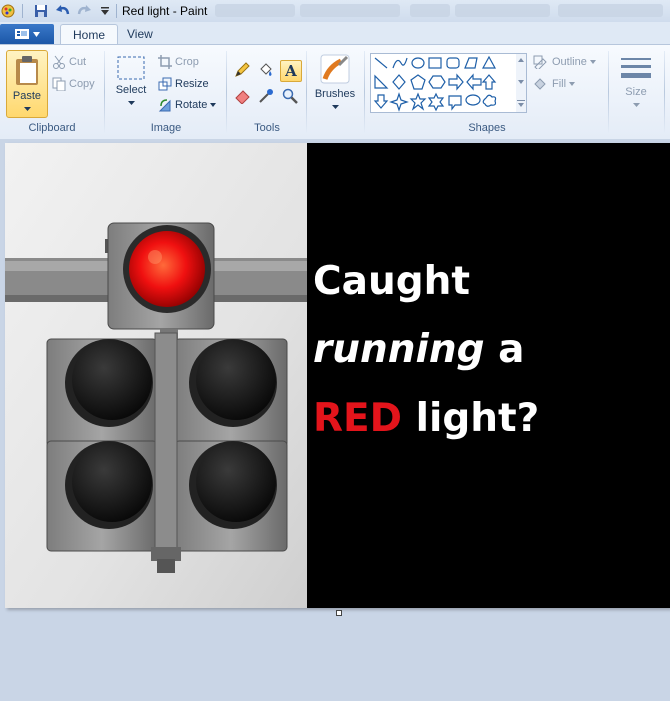  What do you see at coordinates (59, 62) in the screenshot?
I see `cut-icon` at bounding box center [59, 62].